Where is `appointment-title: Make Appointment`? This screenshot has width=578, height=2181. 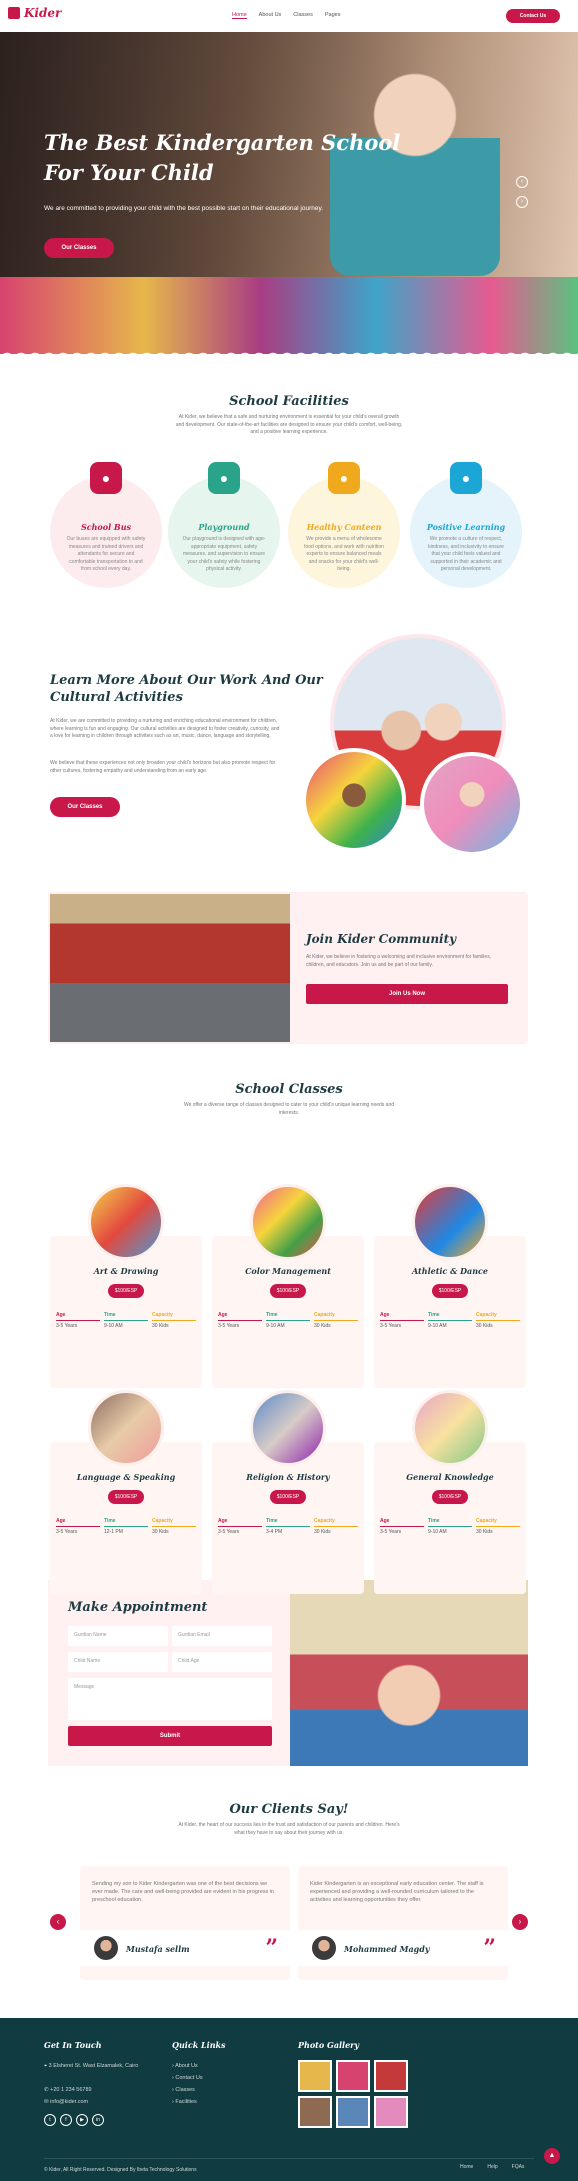
appointment-title: Make Appointment is located at coordinates (138, 1607).